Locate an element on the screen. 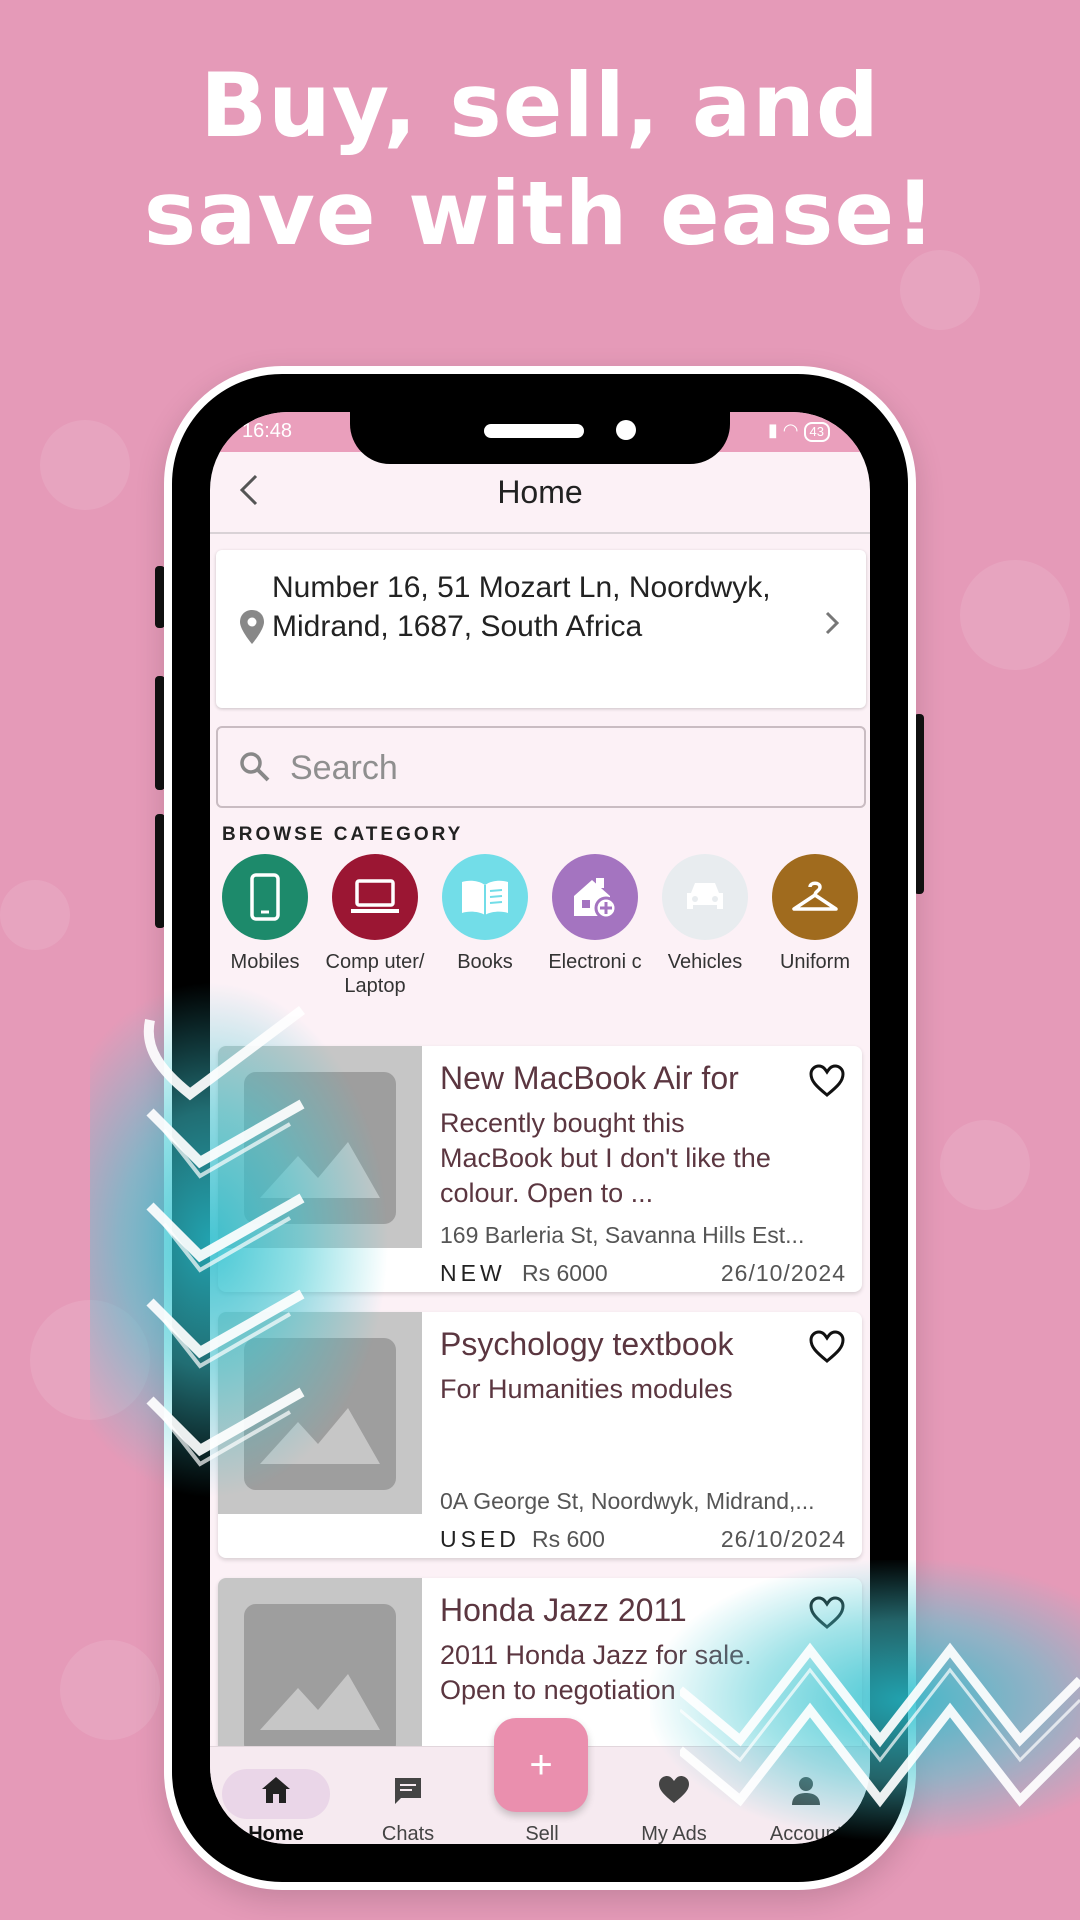 The image size is (1080, 1920). status-icons: ▮ ◠ 43 is located at coordinates (799, 431).